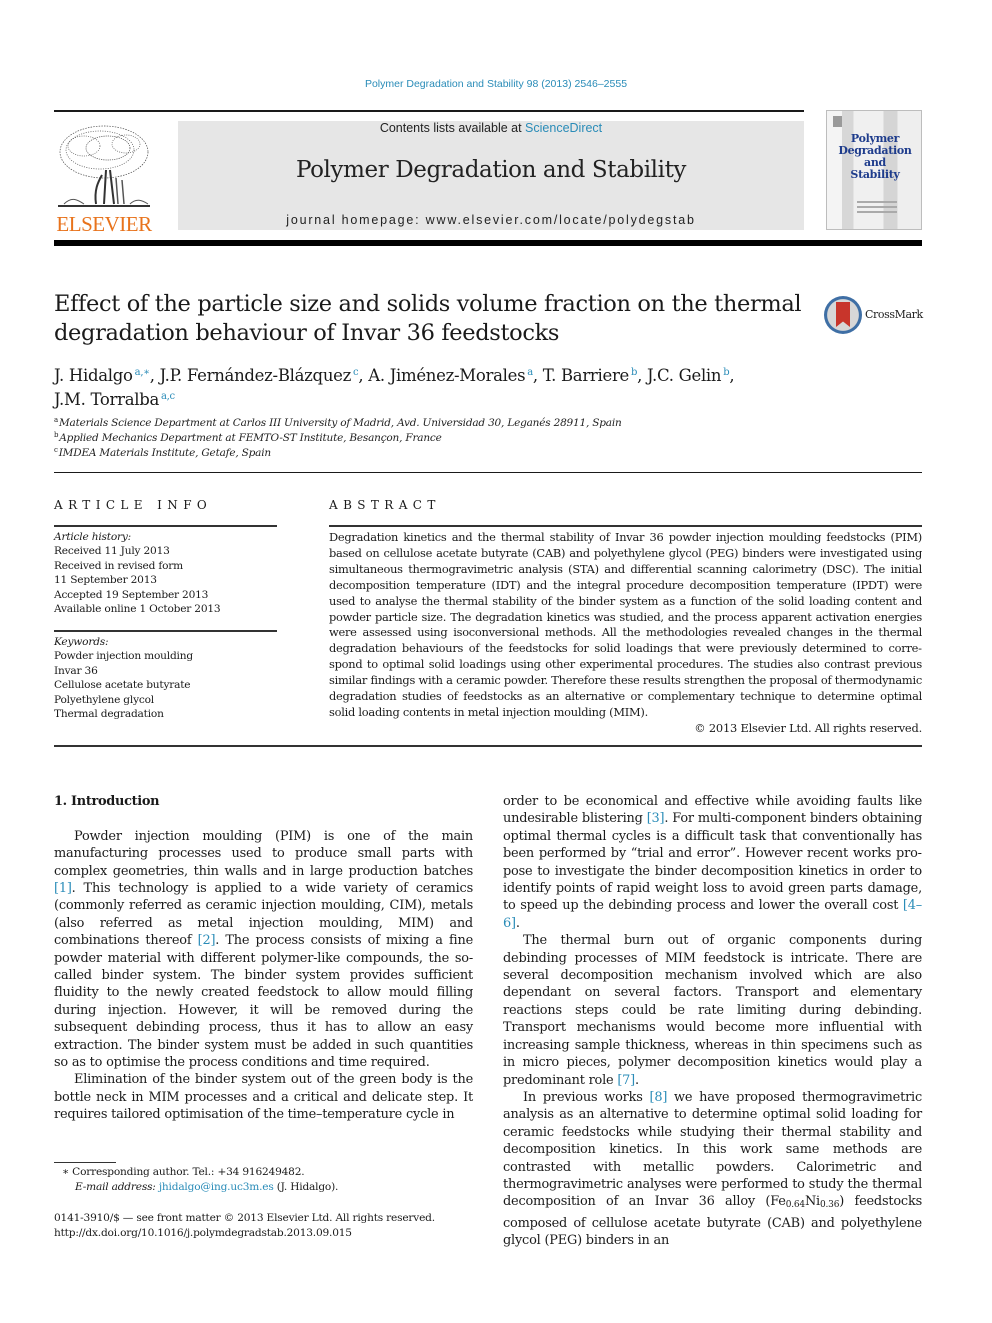 This screenshot has width=992, height=1323. I want to click on citation-link: [3], so click(656, 818).